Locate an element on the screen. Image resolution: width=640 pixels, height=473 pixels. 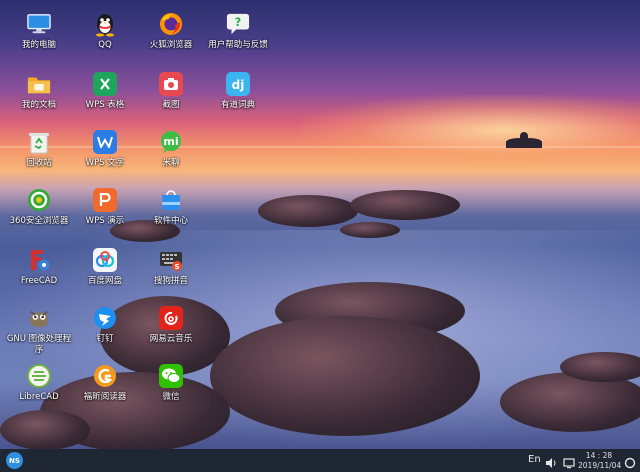
recycle-bin-icon is located at coordinates (39, 142).